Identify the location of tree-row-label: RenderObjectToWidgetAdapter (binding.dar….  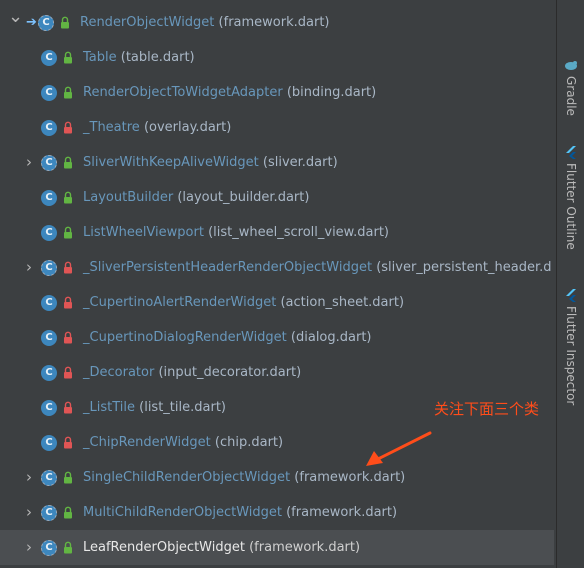
(229, 92).